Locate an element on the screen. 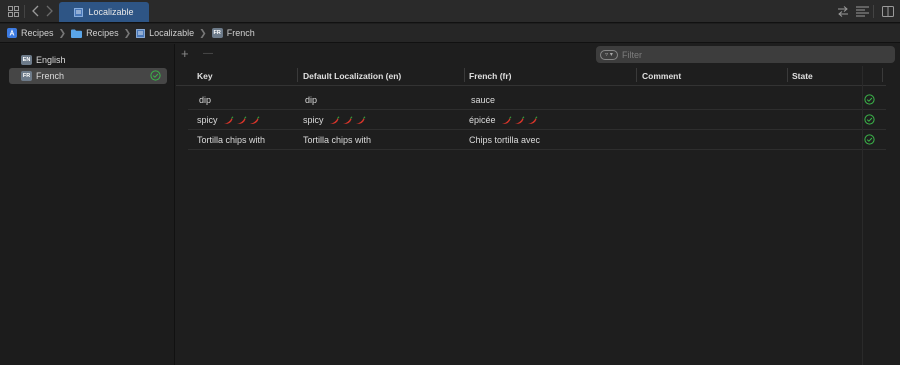 The height and width of the screenshot is (365, 900). table-row: spicy spicy épicée is located at coordinates (537, 120).